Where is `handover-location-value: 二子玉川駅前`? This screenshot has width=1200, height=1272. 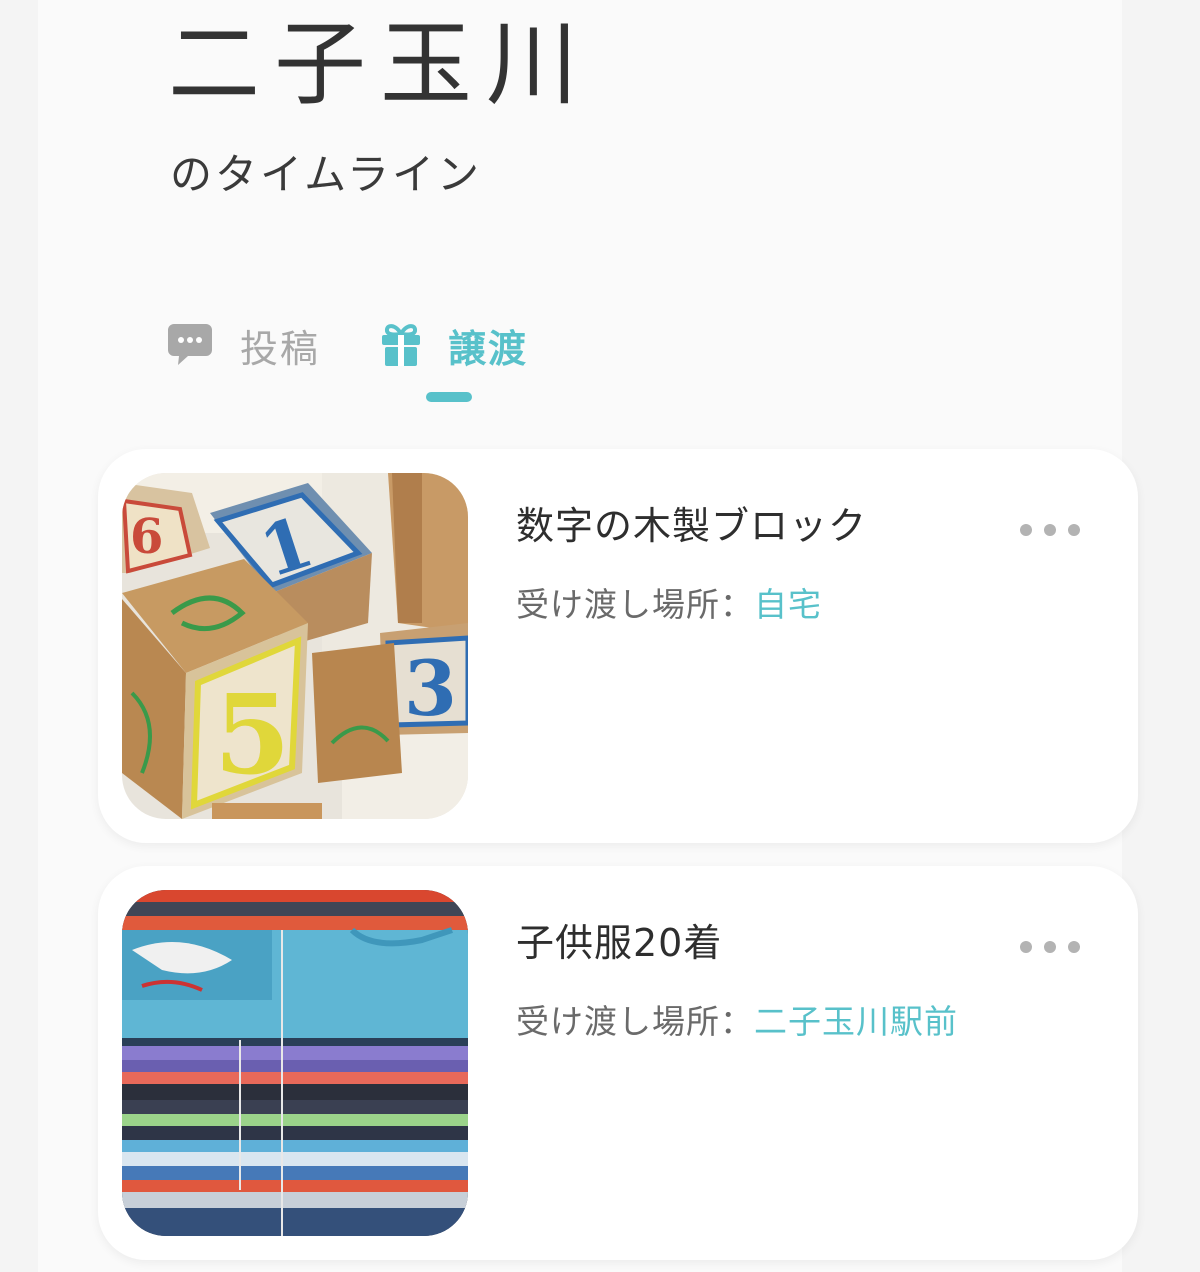 handover-location-value: 二子玉川駅前 is located at coordinates (856, 1021).